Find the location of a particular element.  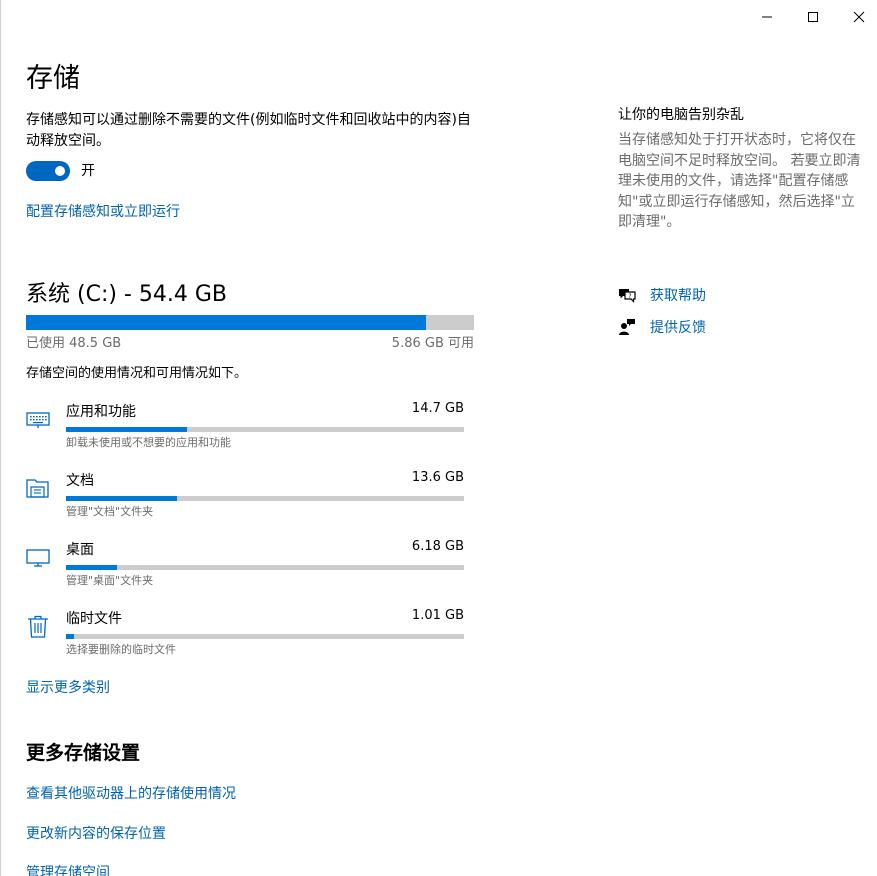

category-subtitle: 管理"文档"文件夹 is located at coordinates (110, 511).